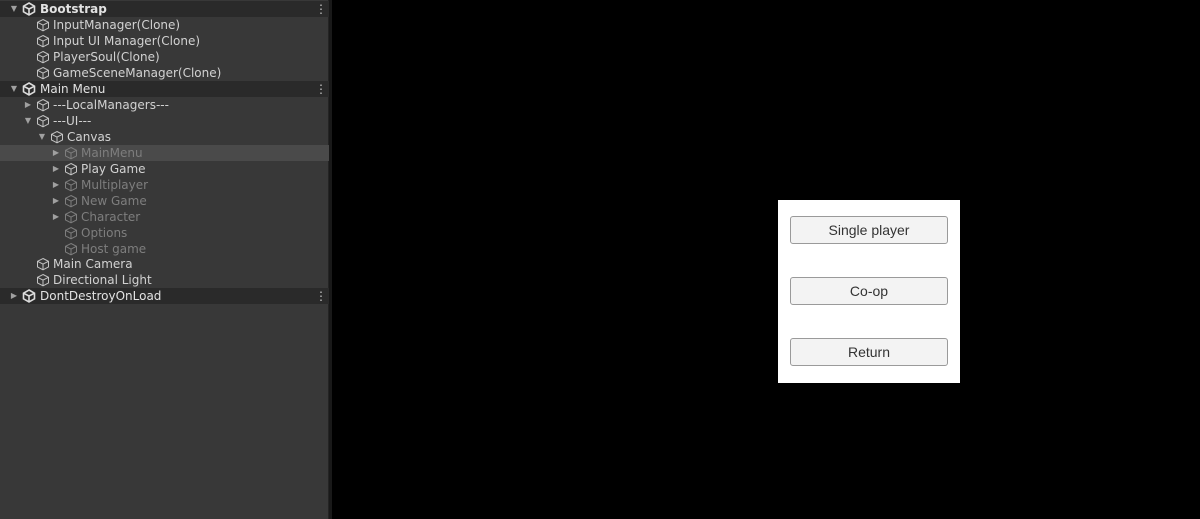 This screenshot has width=1200, height=519. I want to click on item-label: MainMenu, so click(112, 153).